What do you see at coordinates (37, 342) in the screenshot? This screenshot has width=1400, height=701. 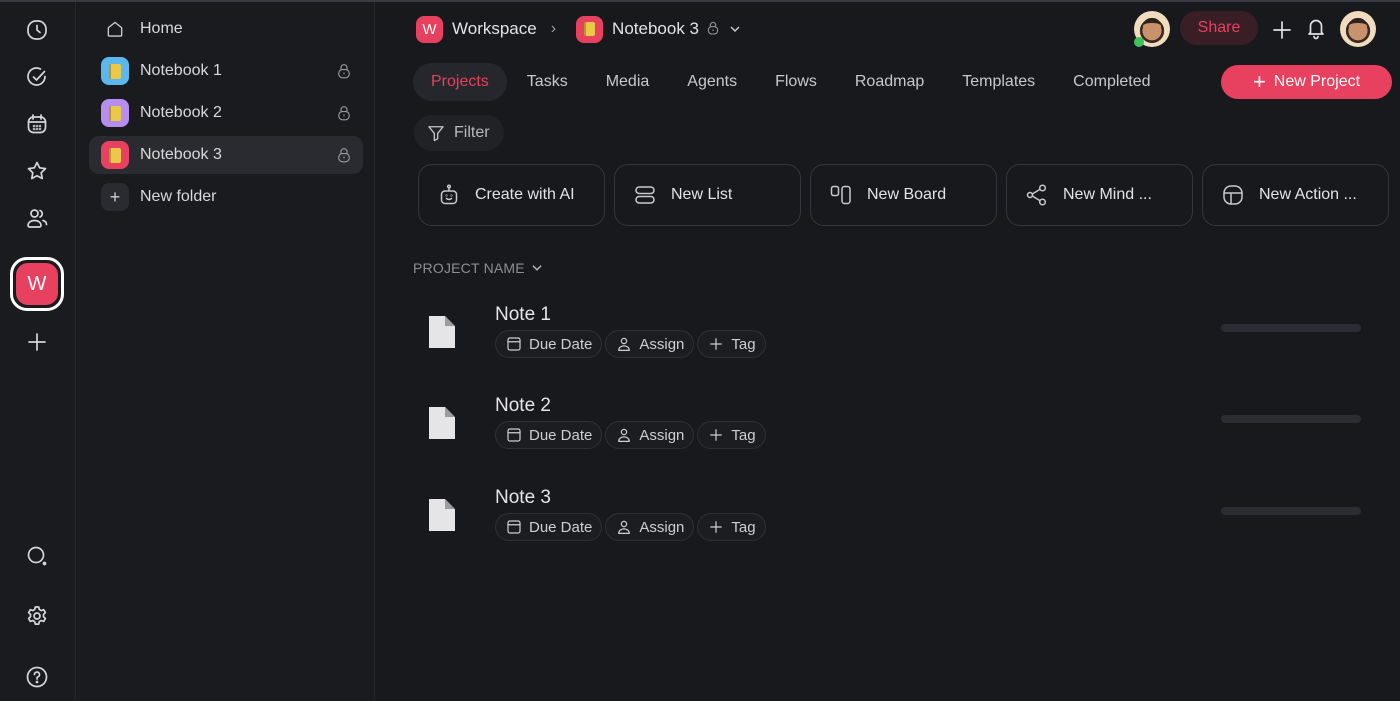 I see `add-workspace-icon` at bounding box center [37, 342].